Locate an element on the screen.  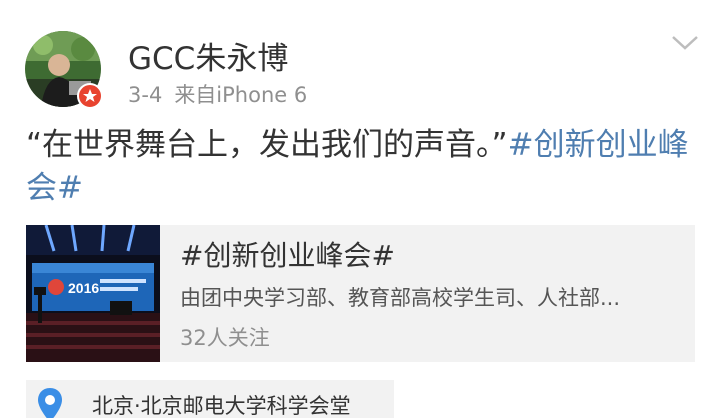
location-pin-icon is located at coordinates (50, 403).